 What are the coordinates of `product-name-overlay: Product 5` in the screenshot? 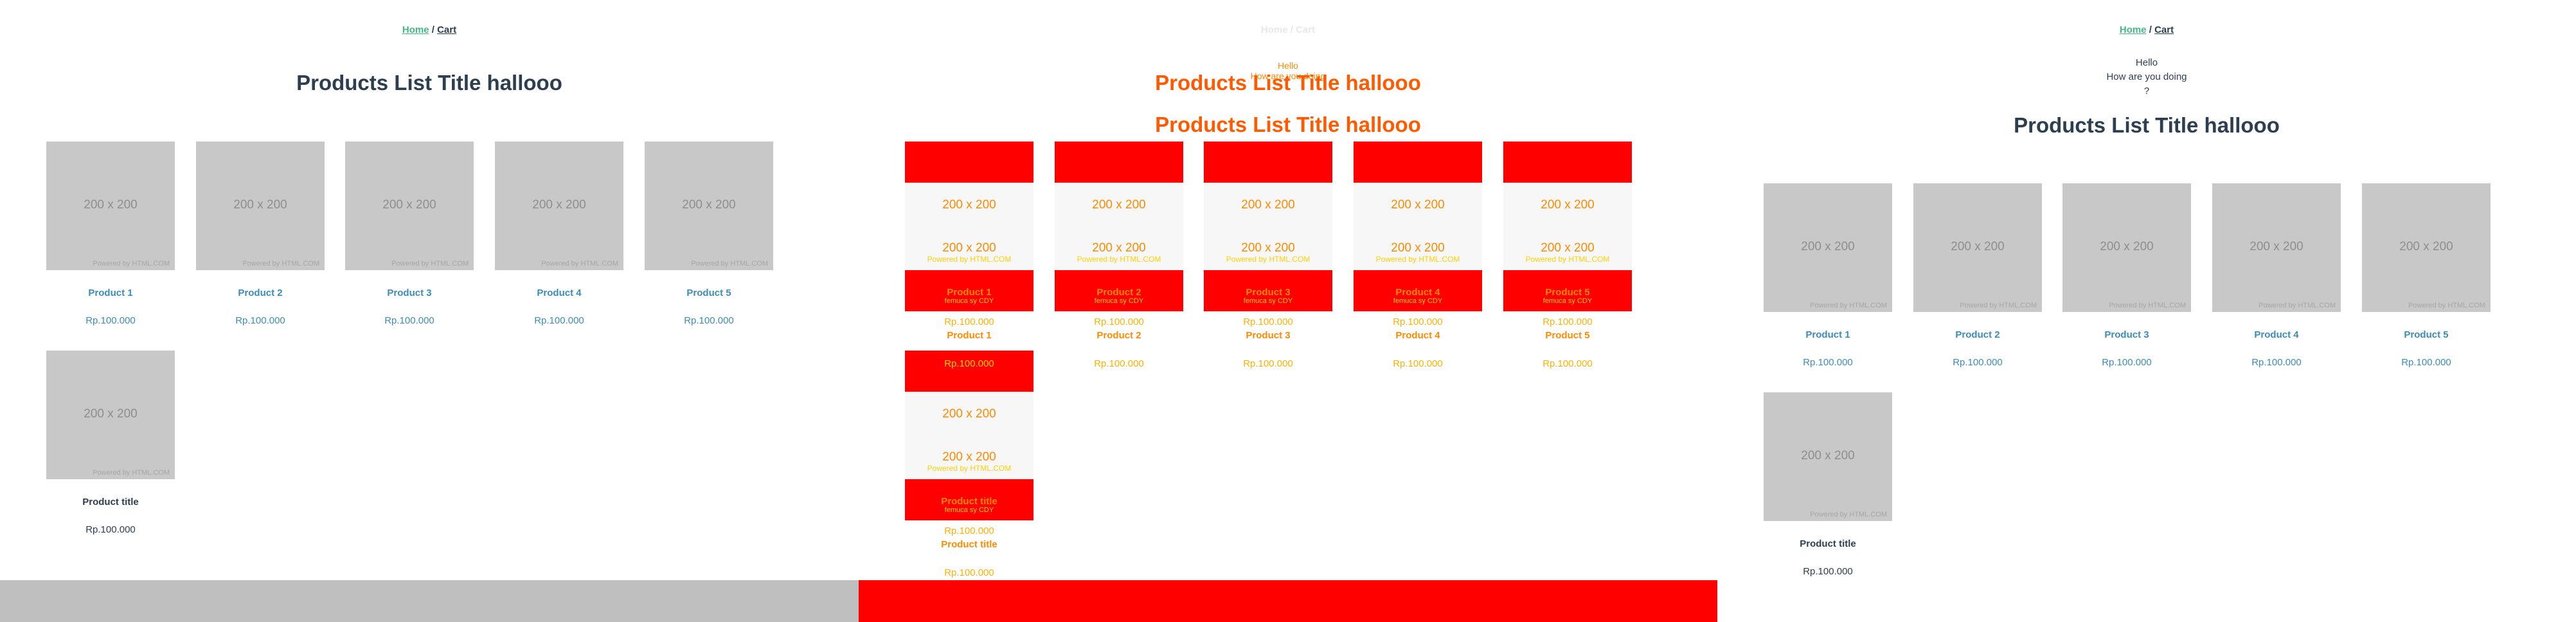 It's located at (1567, 292).